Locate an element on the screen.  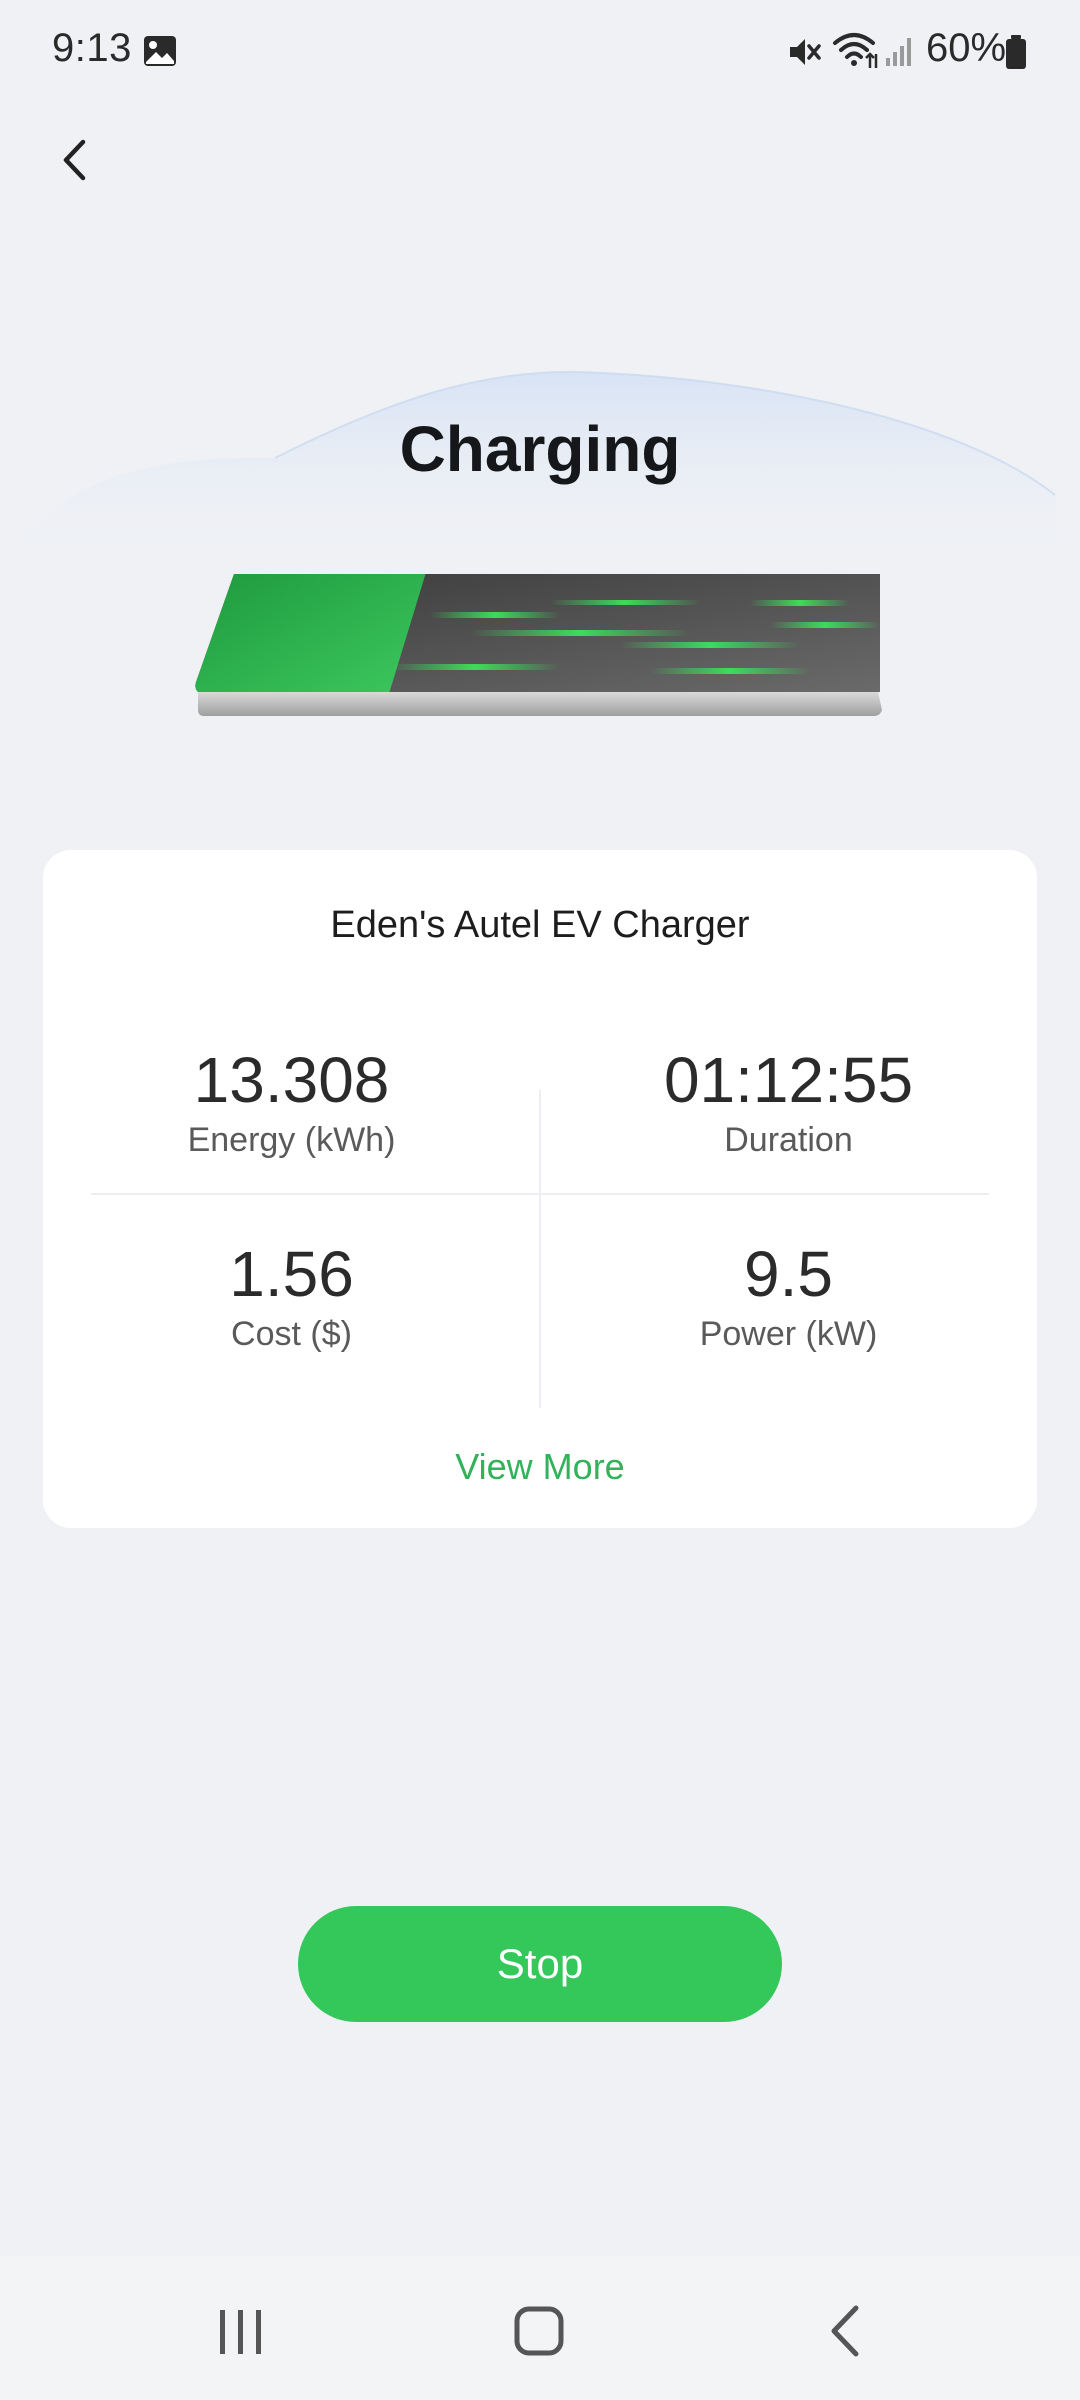
battery-charge-fill is located at coordinates (310, 633).